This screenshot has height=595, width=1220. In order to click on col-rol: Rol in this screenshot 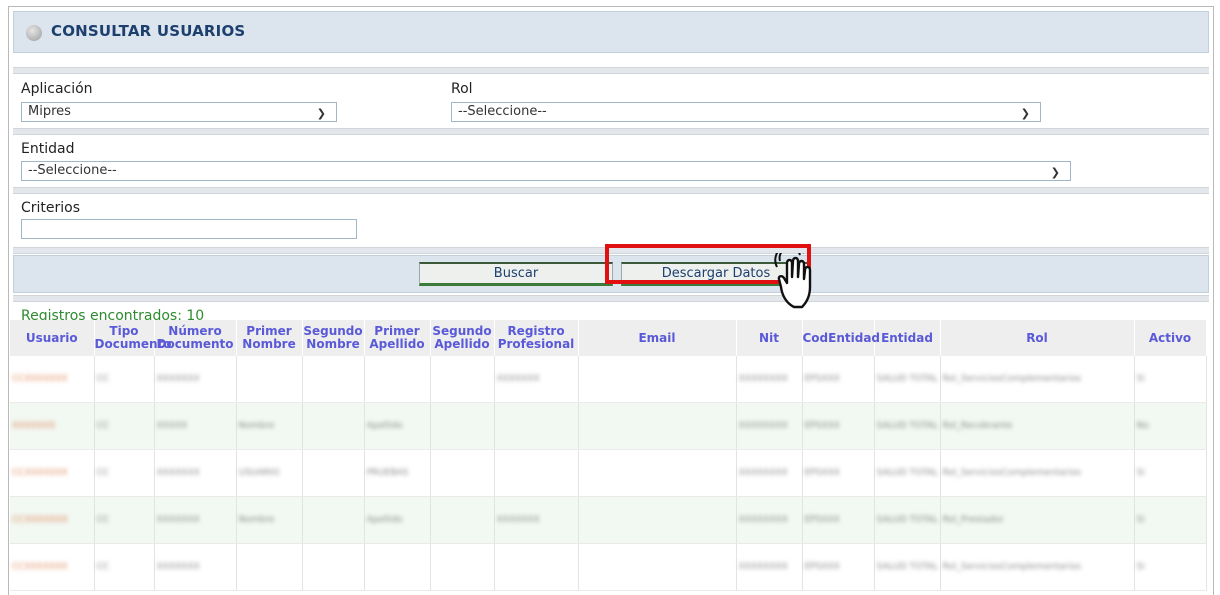, I will do `click(1037, 338)`.